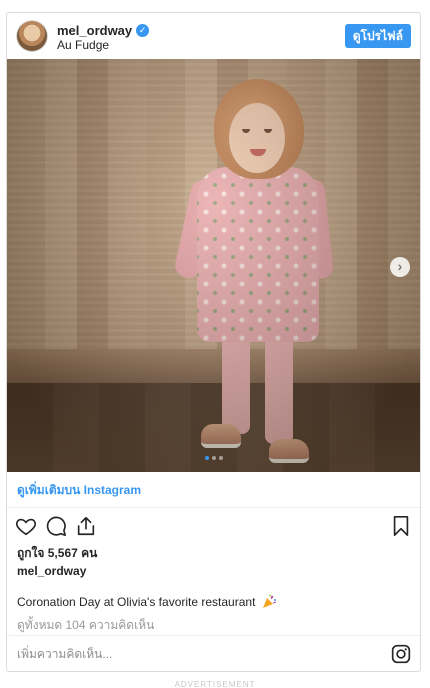  I want to click on action-bar, so click(213, 525).